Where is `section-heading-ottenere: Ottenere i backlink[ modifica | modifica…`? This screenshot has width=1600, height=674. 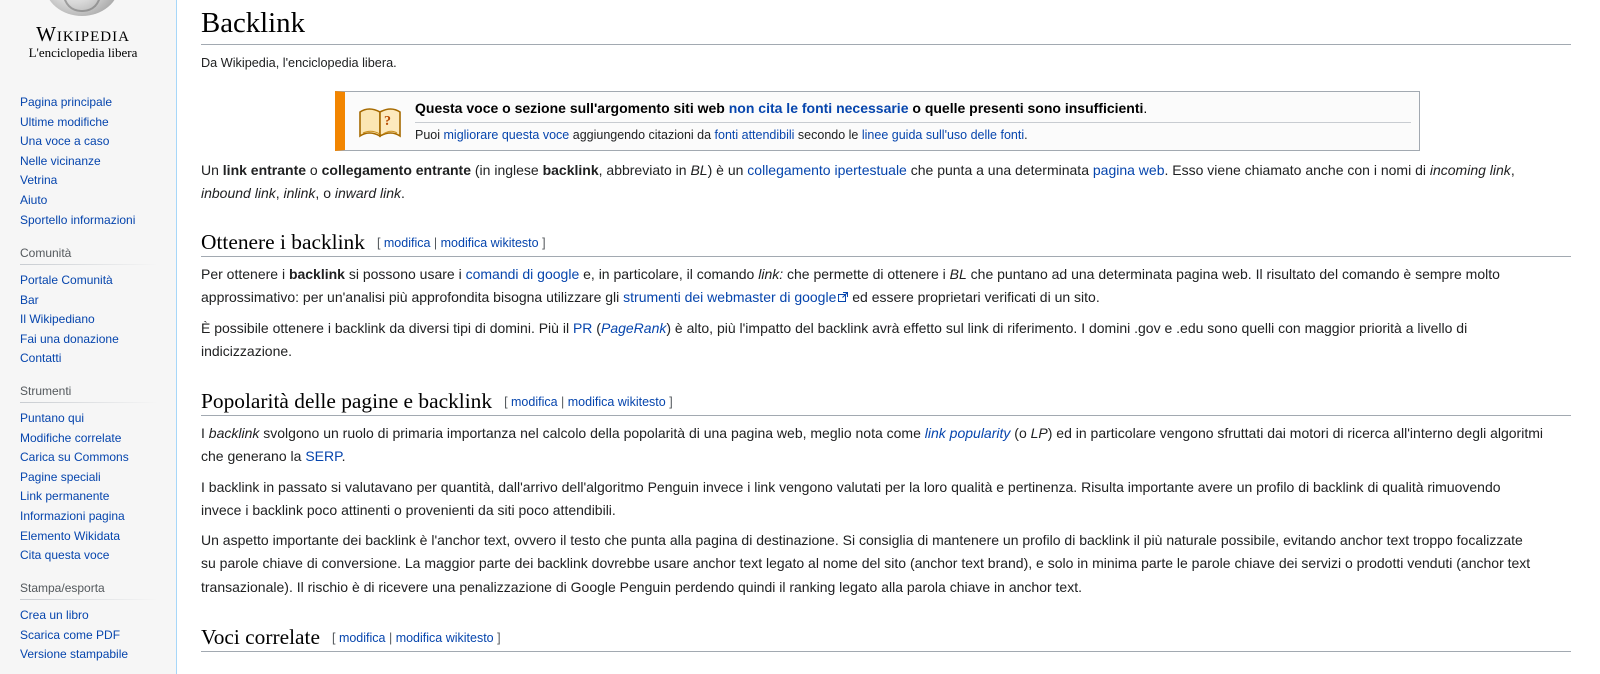
section-heading-ottenere: Ottenere i backlink[ modifica | modifica… is located at coordinates (886, 242).